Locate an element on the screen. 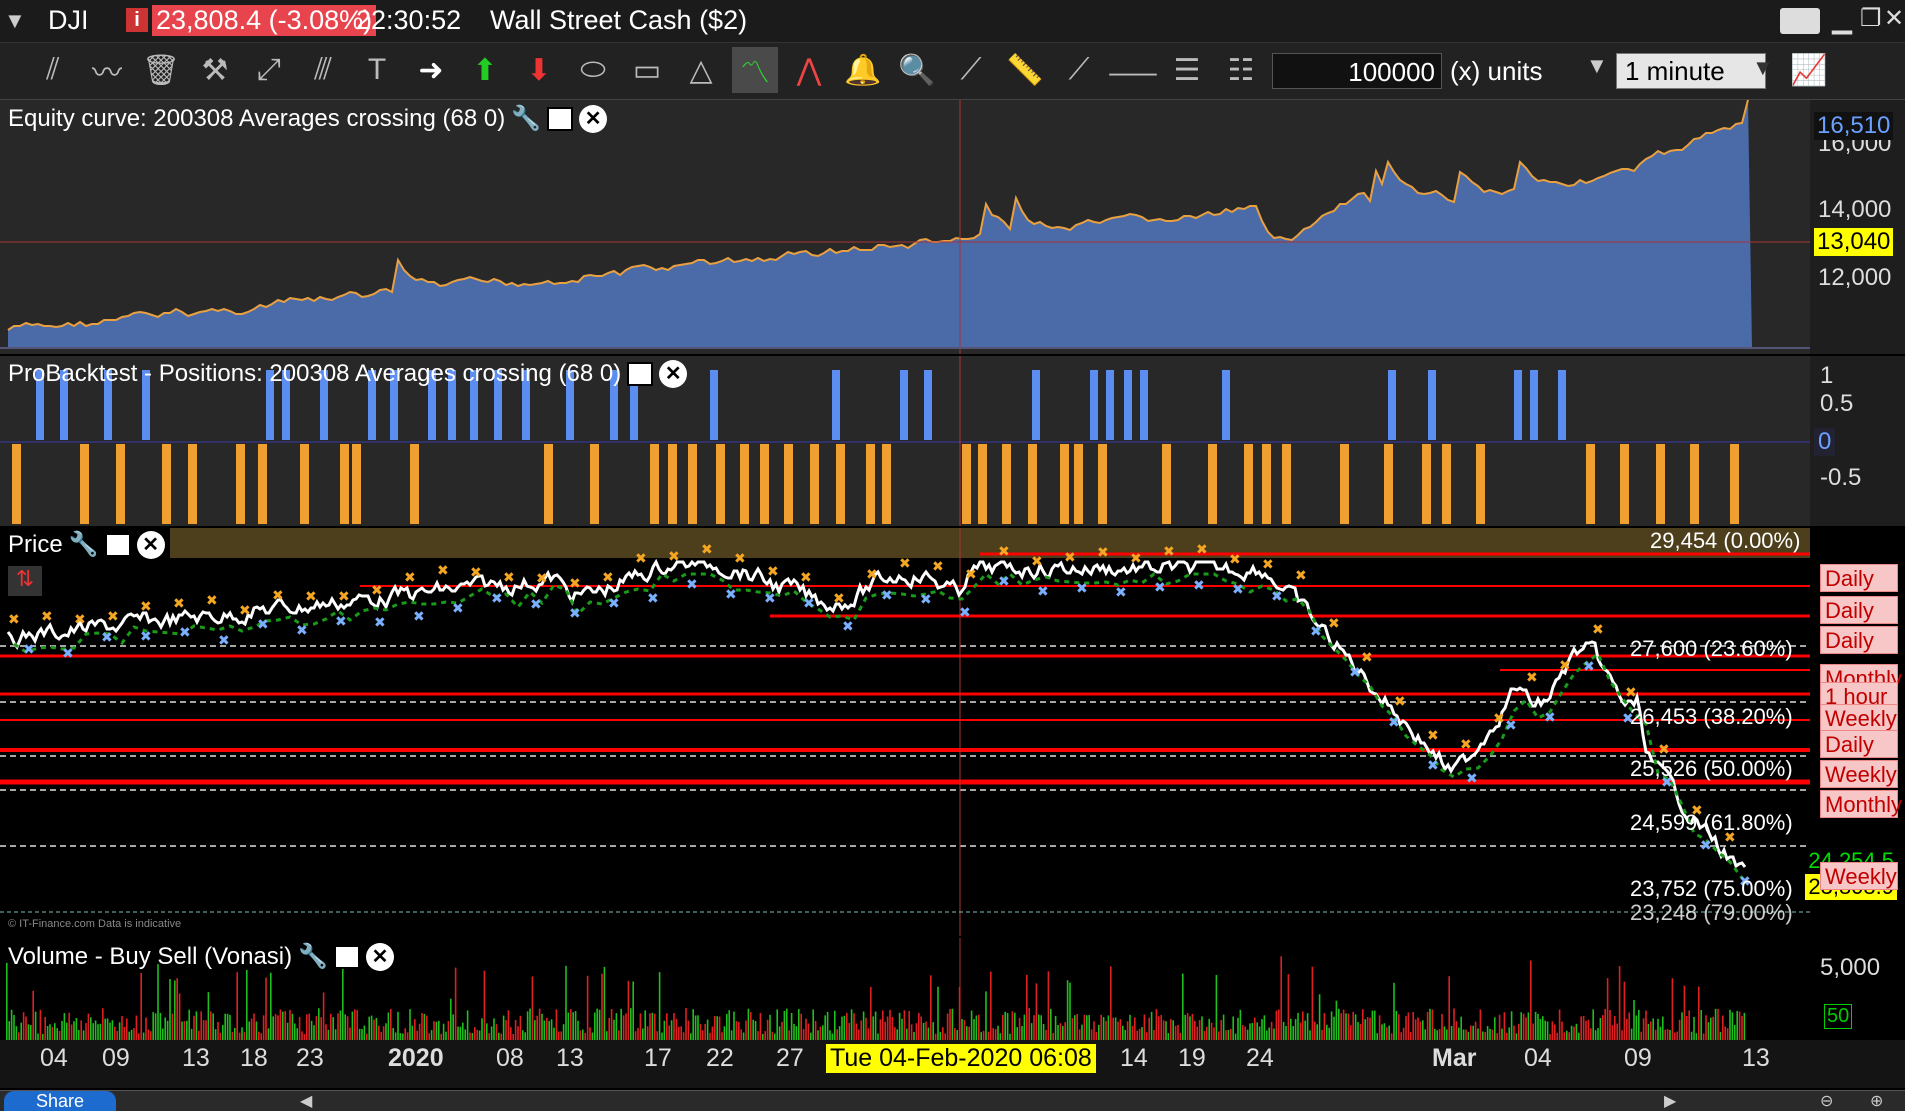  triangle-tool-icon: △ is located at coordinates (701, 70).